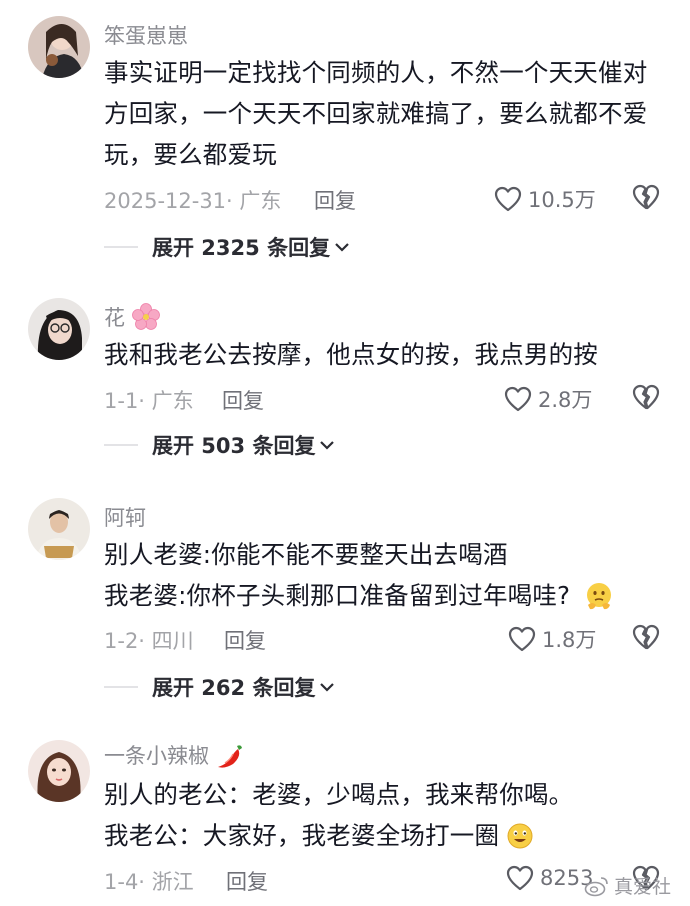  Describe the element at coordinates (565, 400) in the screenshot. I see `like-count: 2.8万` at that location.